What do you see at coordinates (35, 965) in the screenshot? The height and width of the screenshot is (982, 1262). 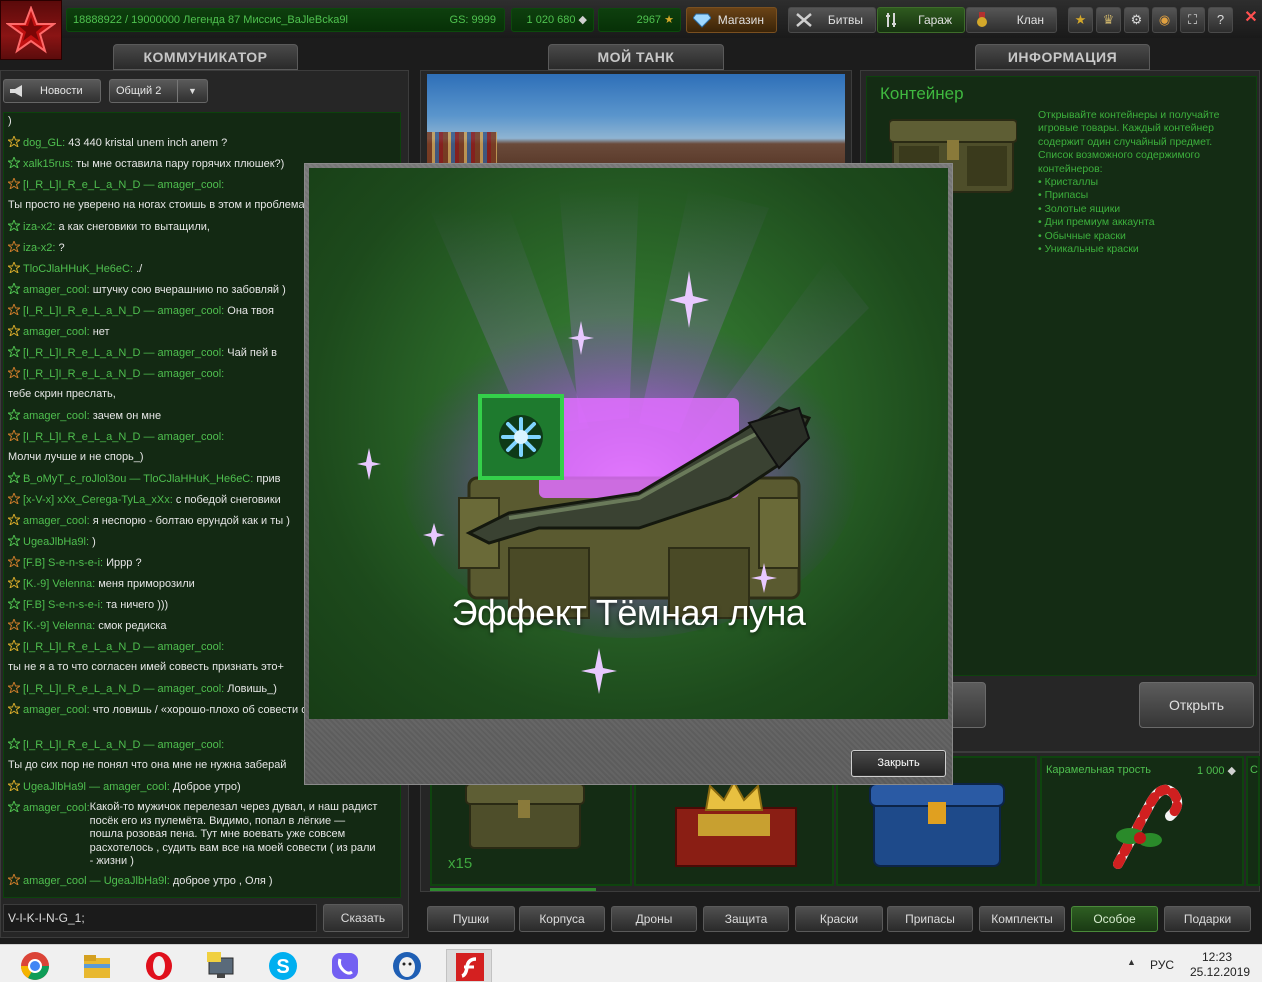 I see `taskbar-chrome` at bounding box center [35, 965].